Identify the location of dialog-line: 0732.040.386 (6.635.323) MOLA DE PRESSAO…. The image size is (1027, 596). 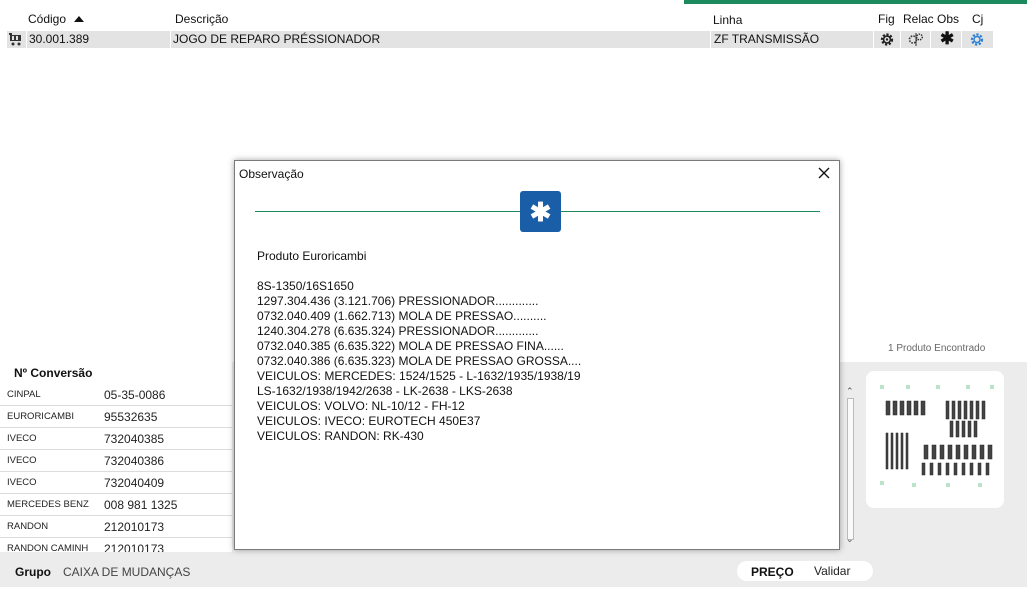
(419, 361).